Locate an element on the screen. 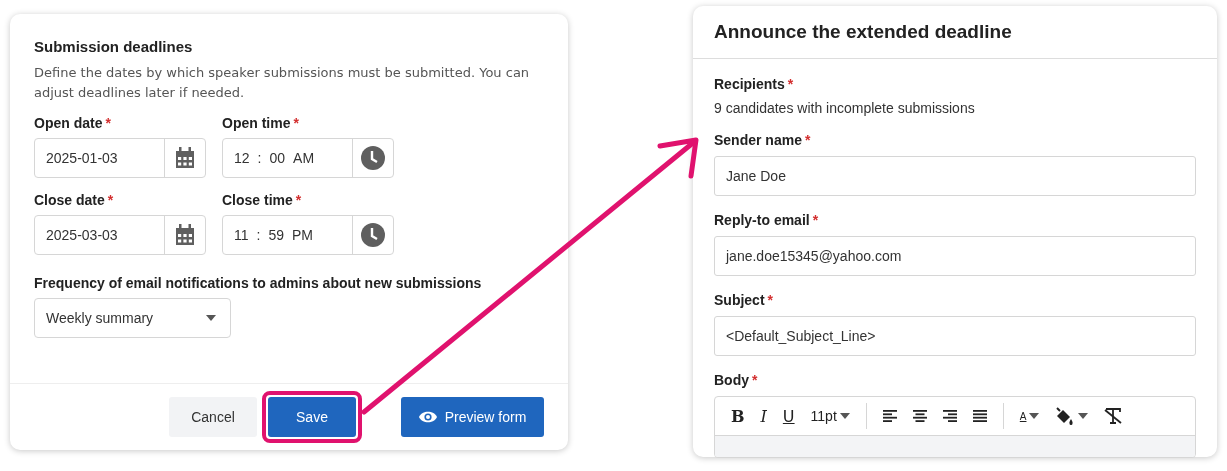 Image resolution: width=1227 pixels, height=471 pixels. field-label: Open date is located at coordinates (68, 123).